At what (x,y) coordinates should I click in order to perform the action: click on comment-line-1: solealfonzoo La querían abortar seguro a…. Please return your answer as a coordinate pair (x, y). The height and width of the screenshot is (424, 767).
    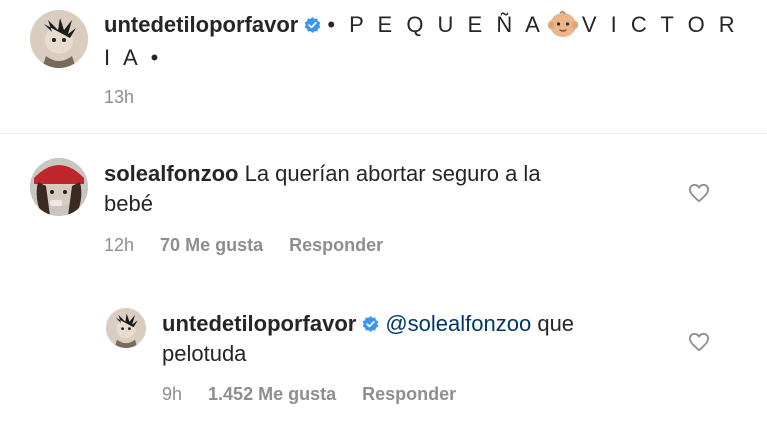
    Looking at the image, I should click on (322, 174).